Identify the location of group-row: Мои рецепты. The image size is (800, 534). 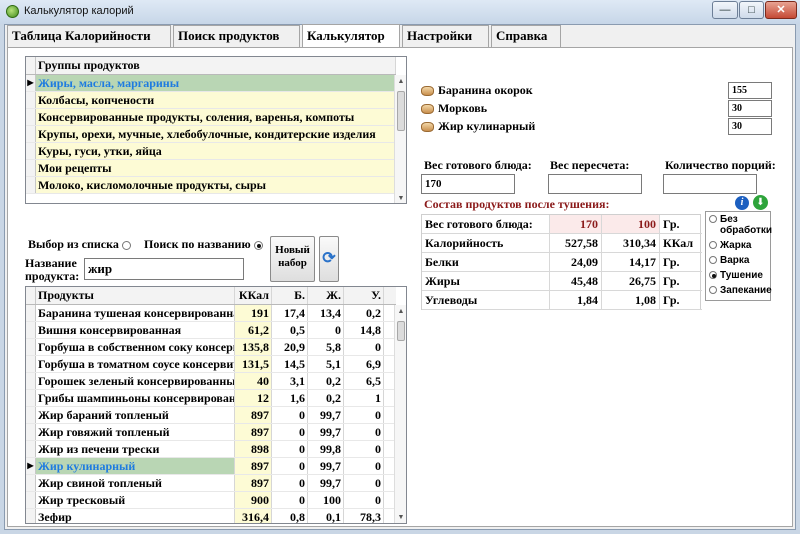
(211, 168).